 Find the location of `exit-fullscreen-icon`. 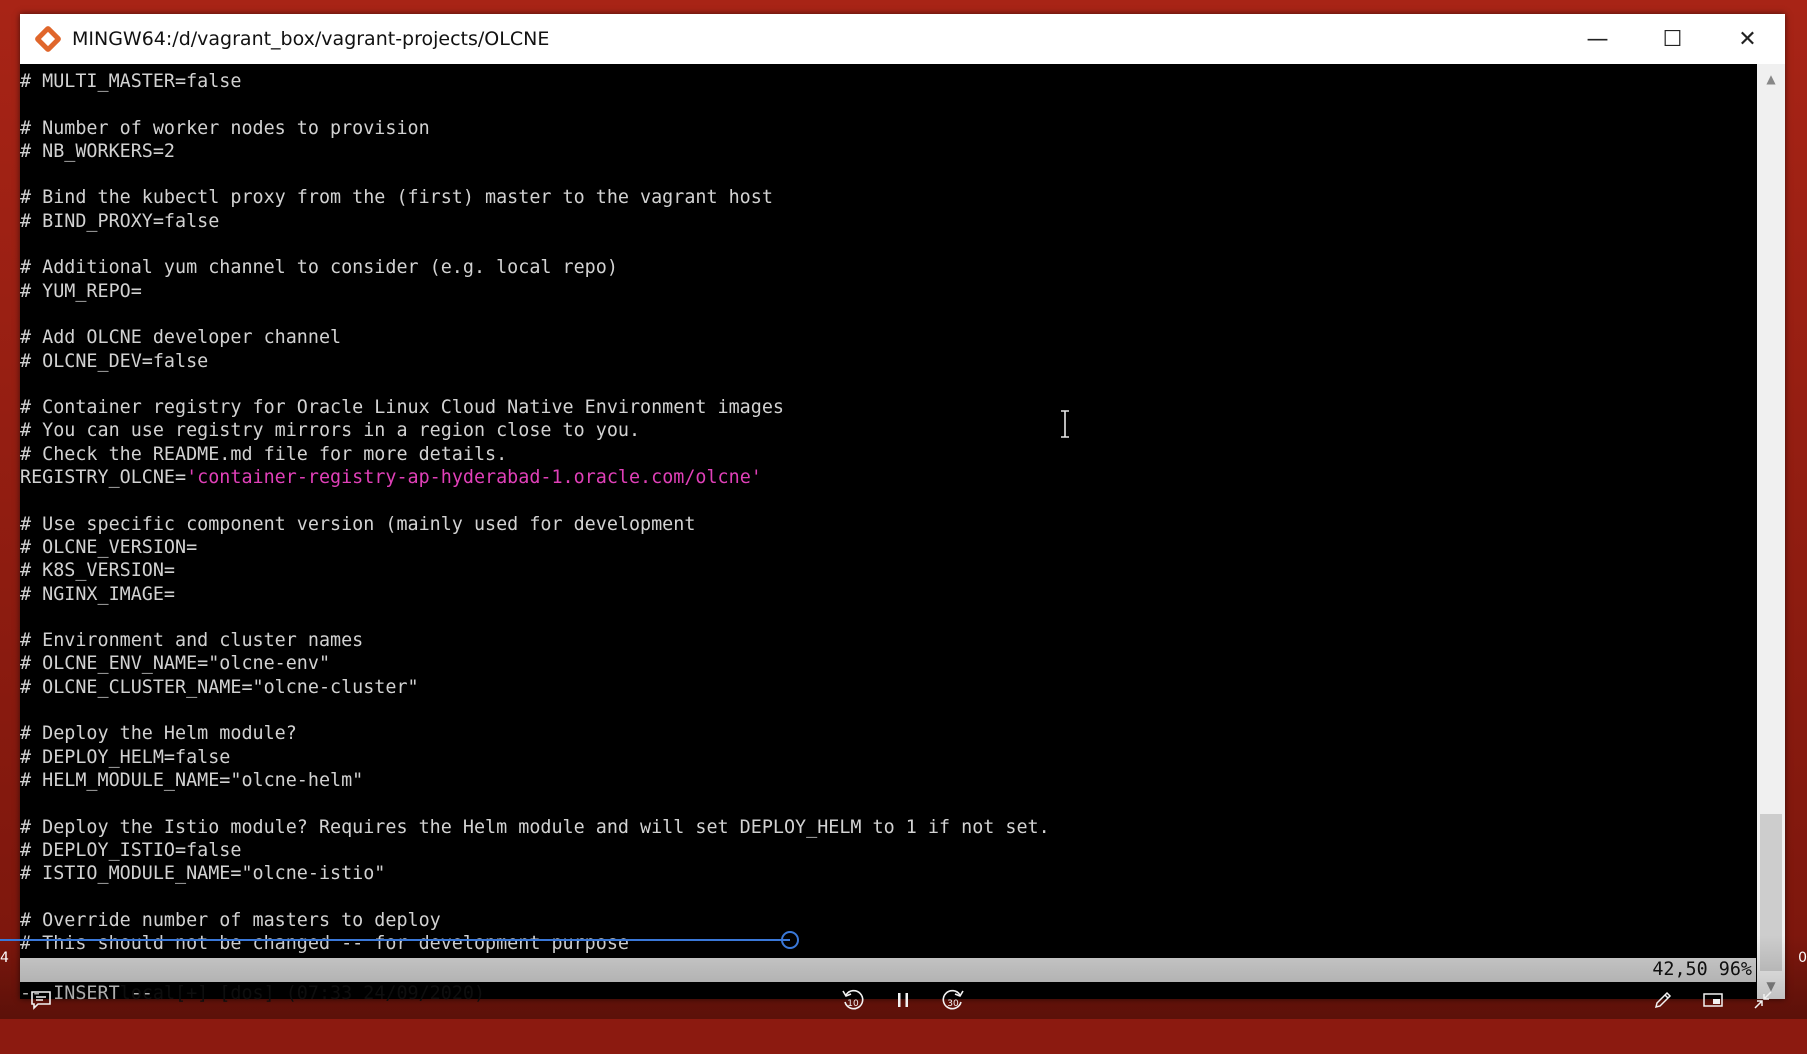

exit-fullscreen-icon is located at coordinates (1763, 1000).